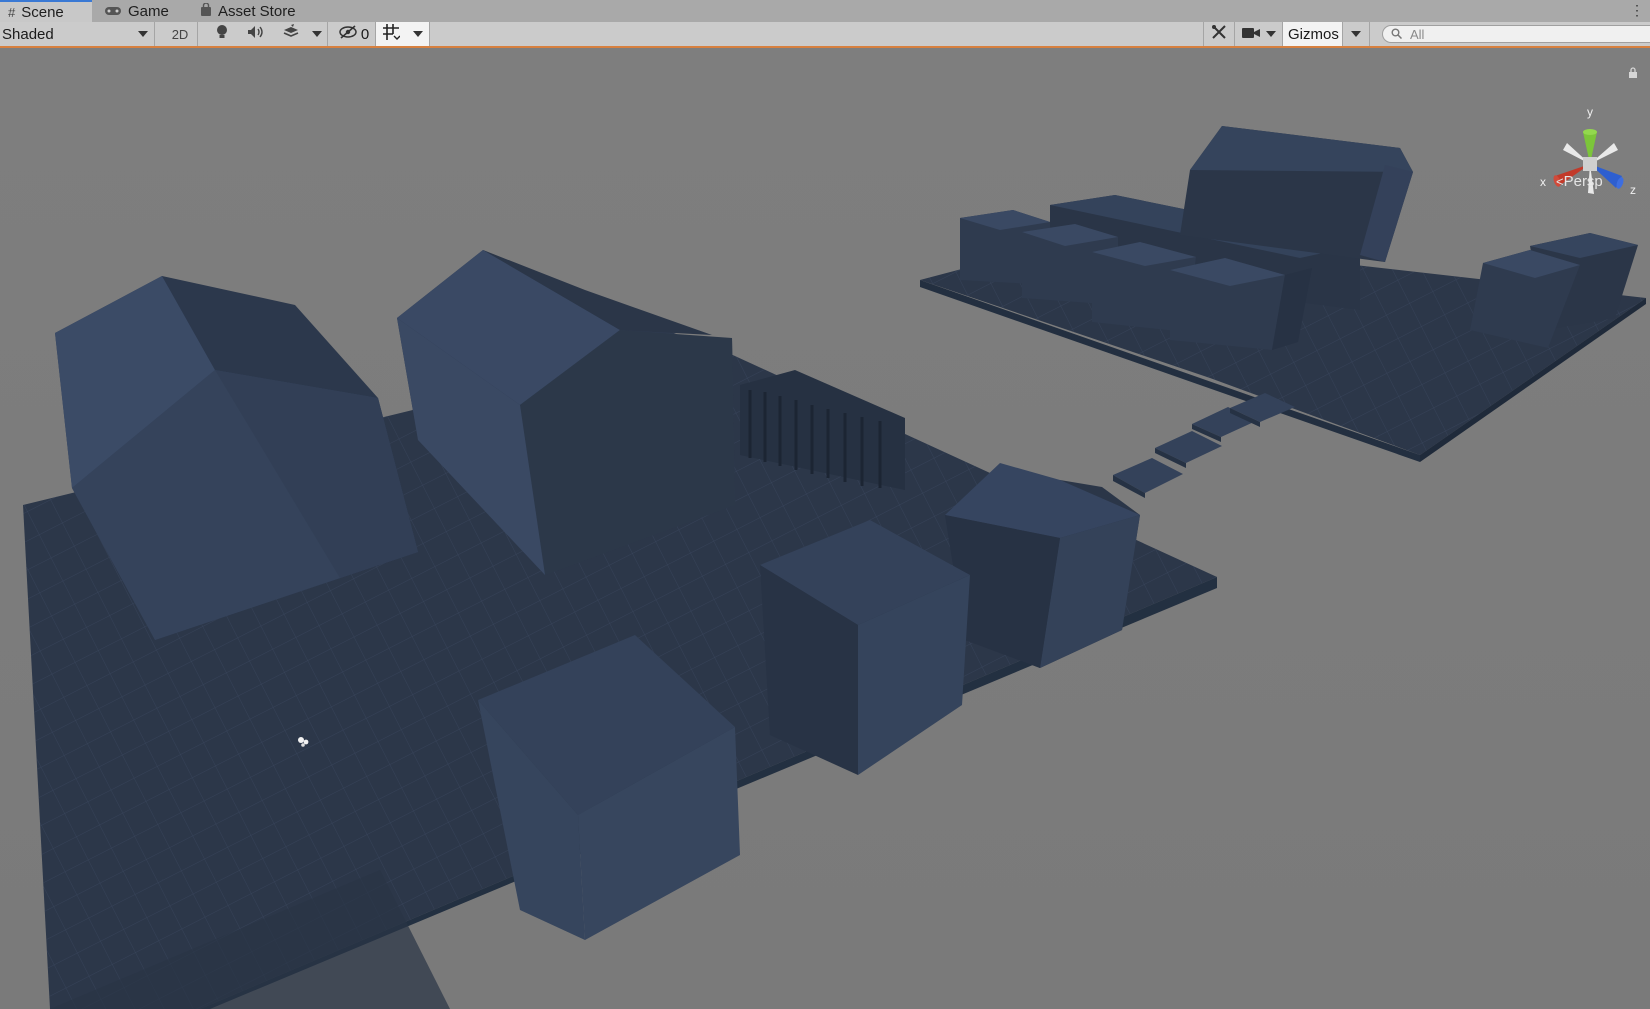 The image size is (1650, 1009). What do you see at coordinates (1397, 34) in the screenshot?
I see `search-icon` at bounding box center [1397, 34].